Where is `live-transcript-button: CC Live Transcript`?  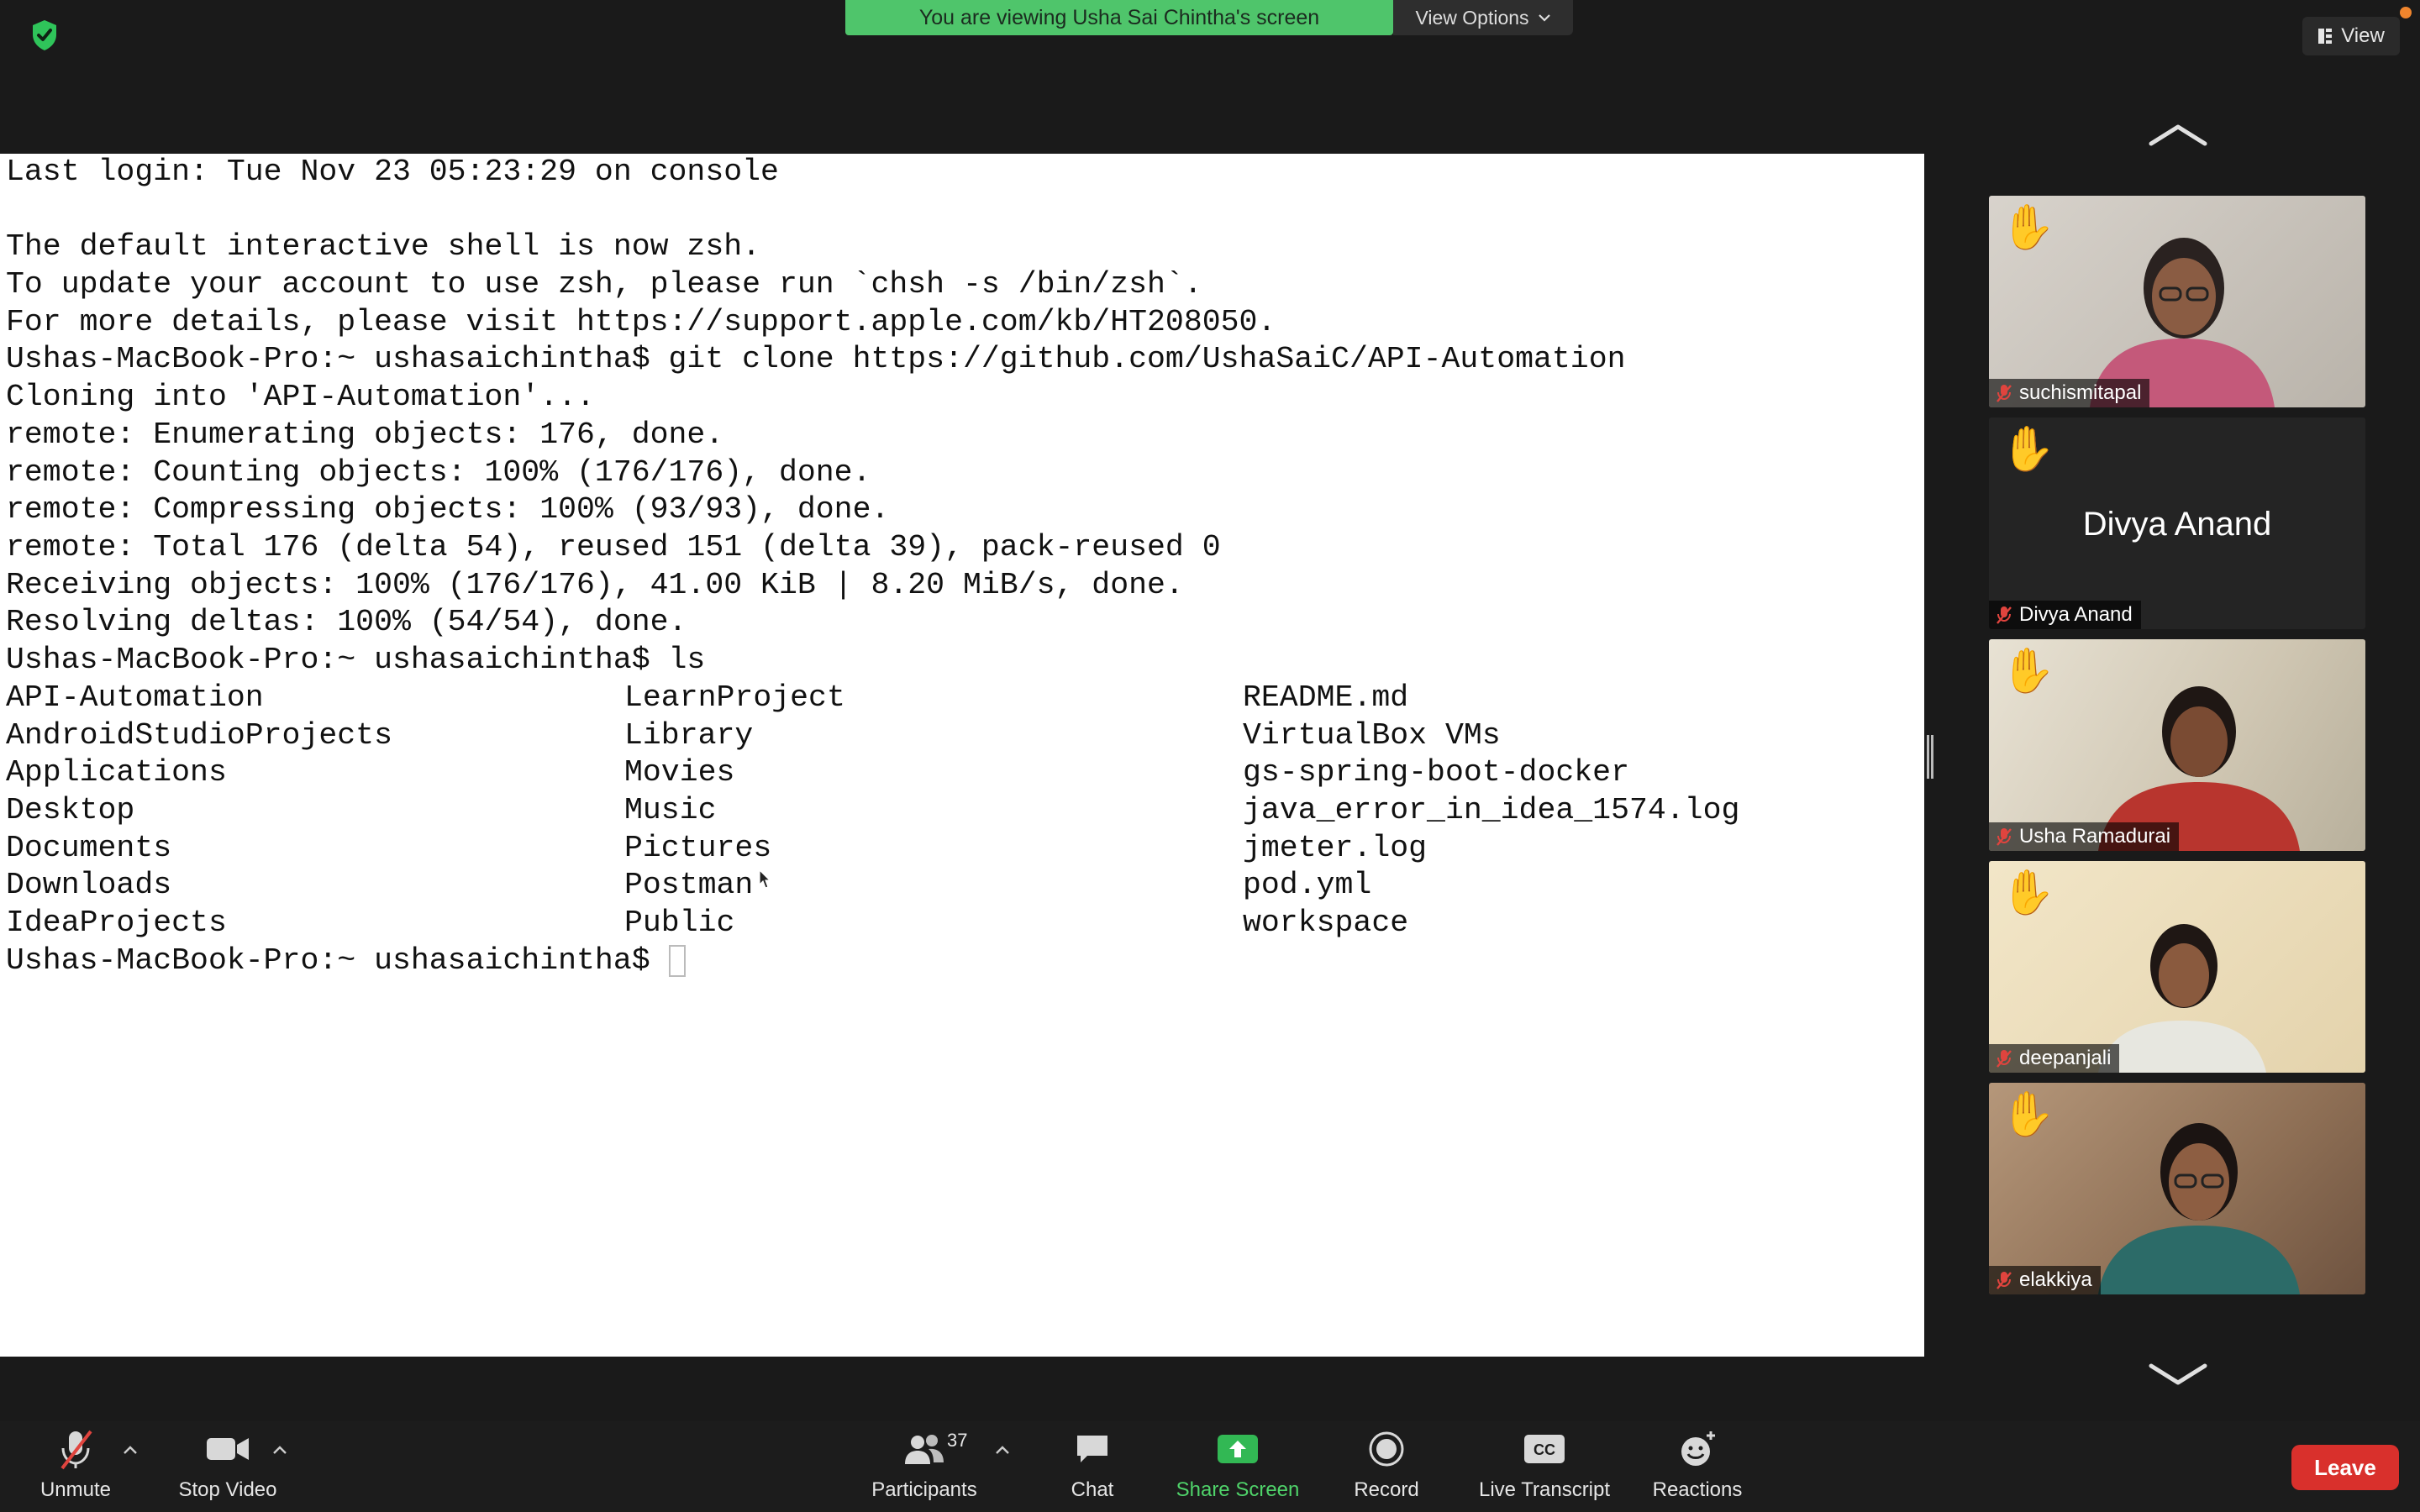
live-transcript-button: CC Live Transcript is located at coordinates (1544, 1465).